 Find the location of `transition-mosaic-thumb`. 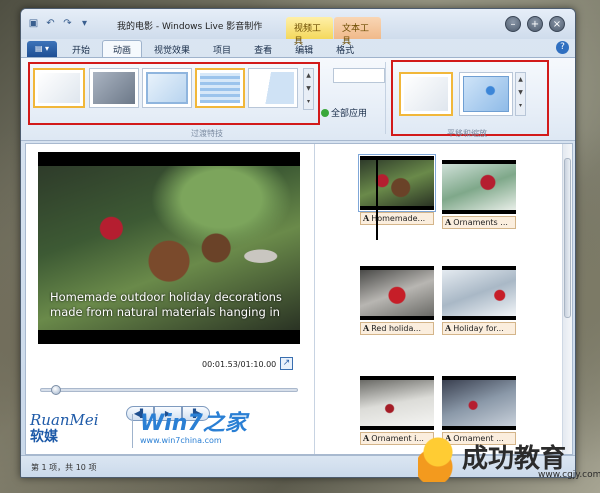

transition-mosaic-thumb is located at coordinates (220, 88).